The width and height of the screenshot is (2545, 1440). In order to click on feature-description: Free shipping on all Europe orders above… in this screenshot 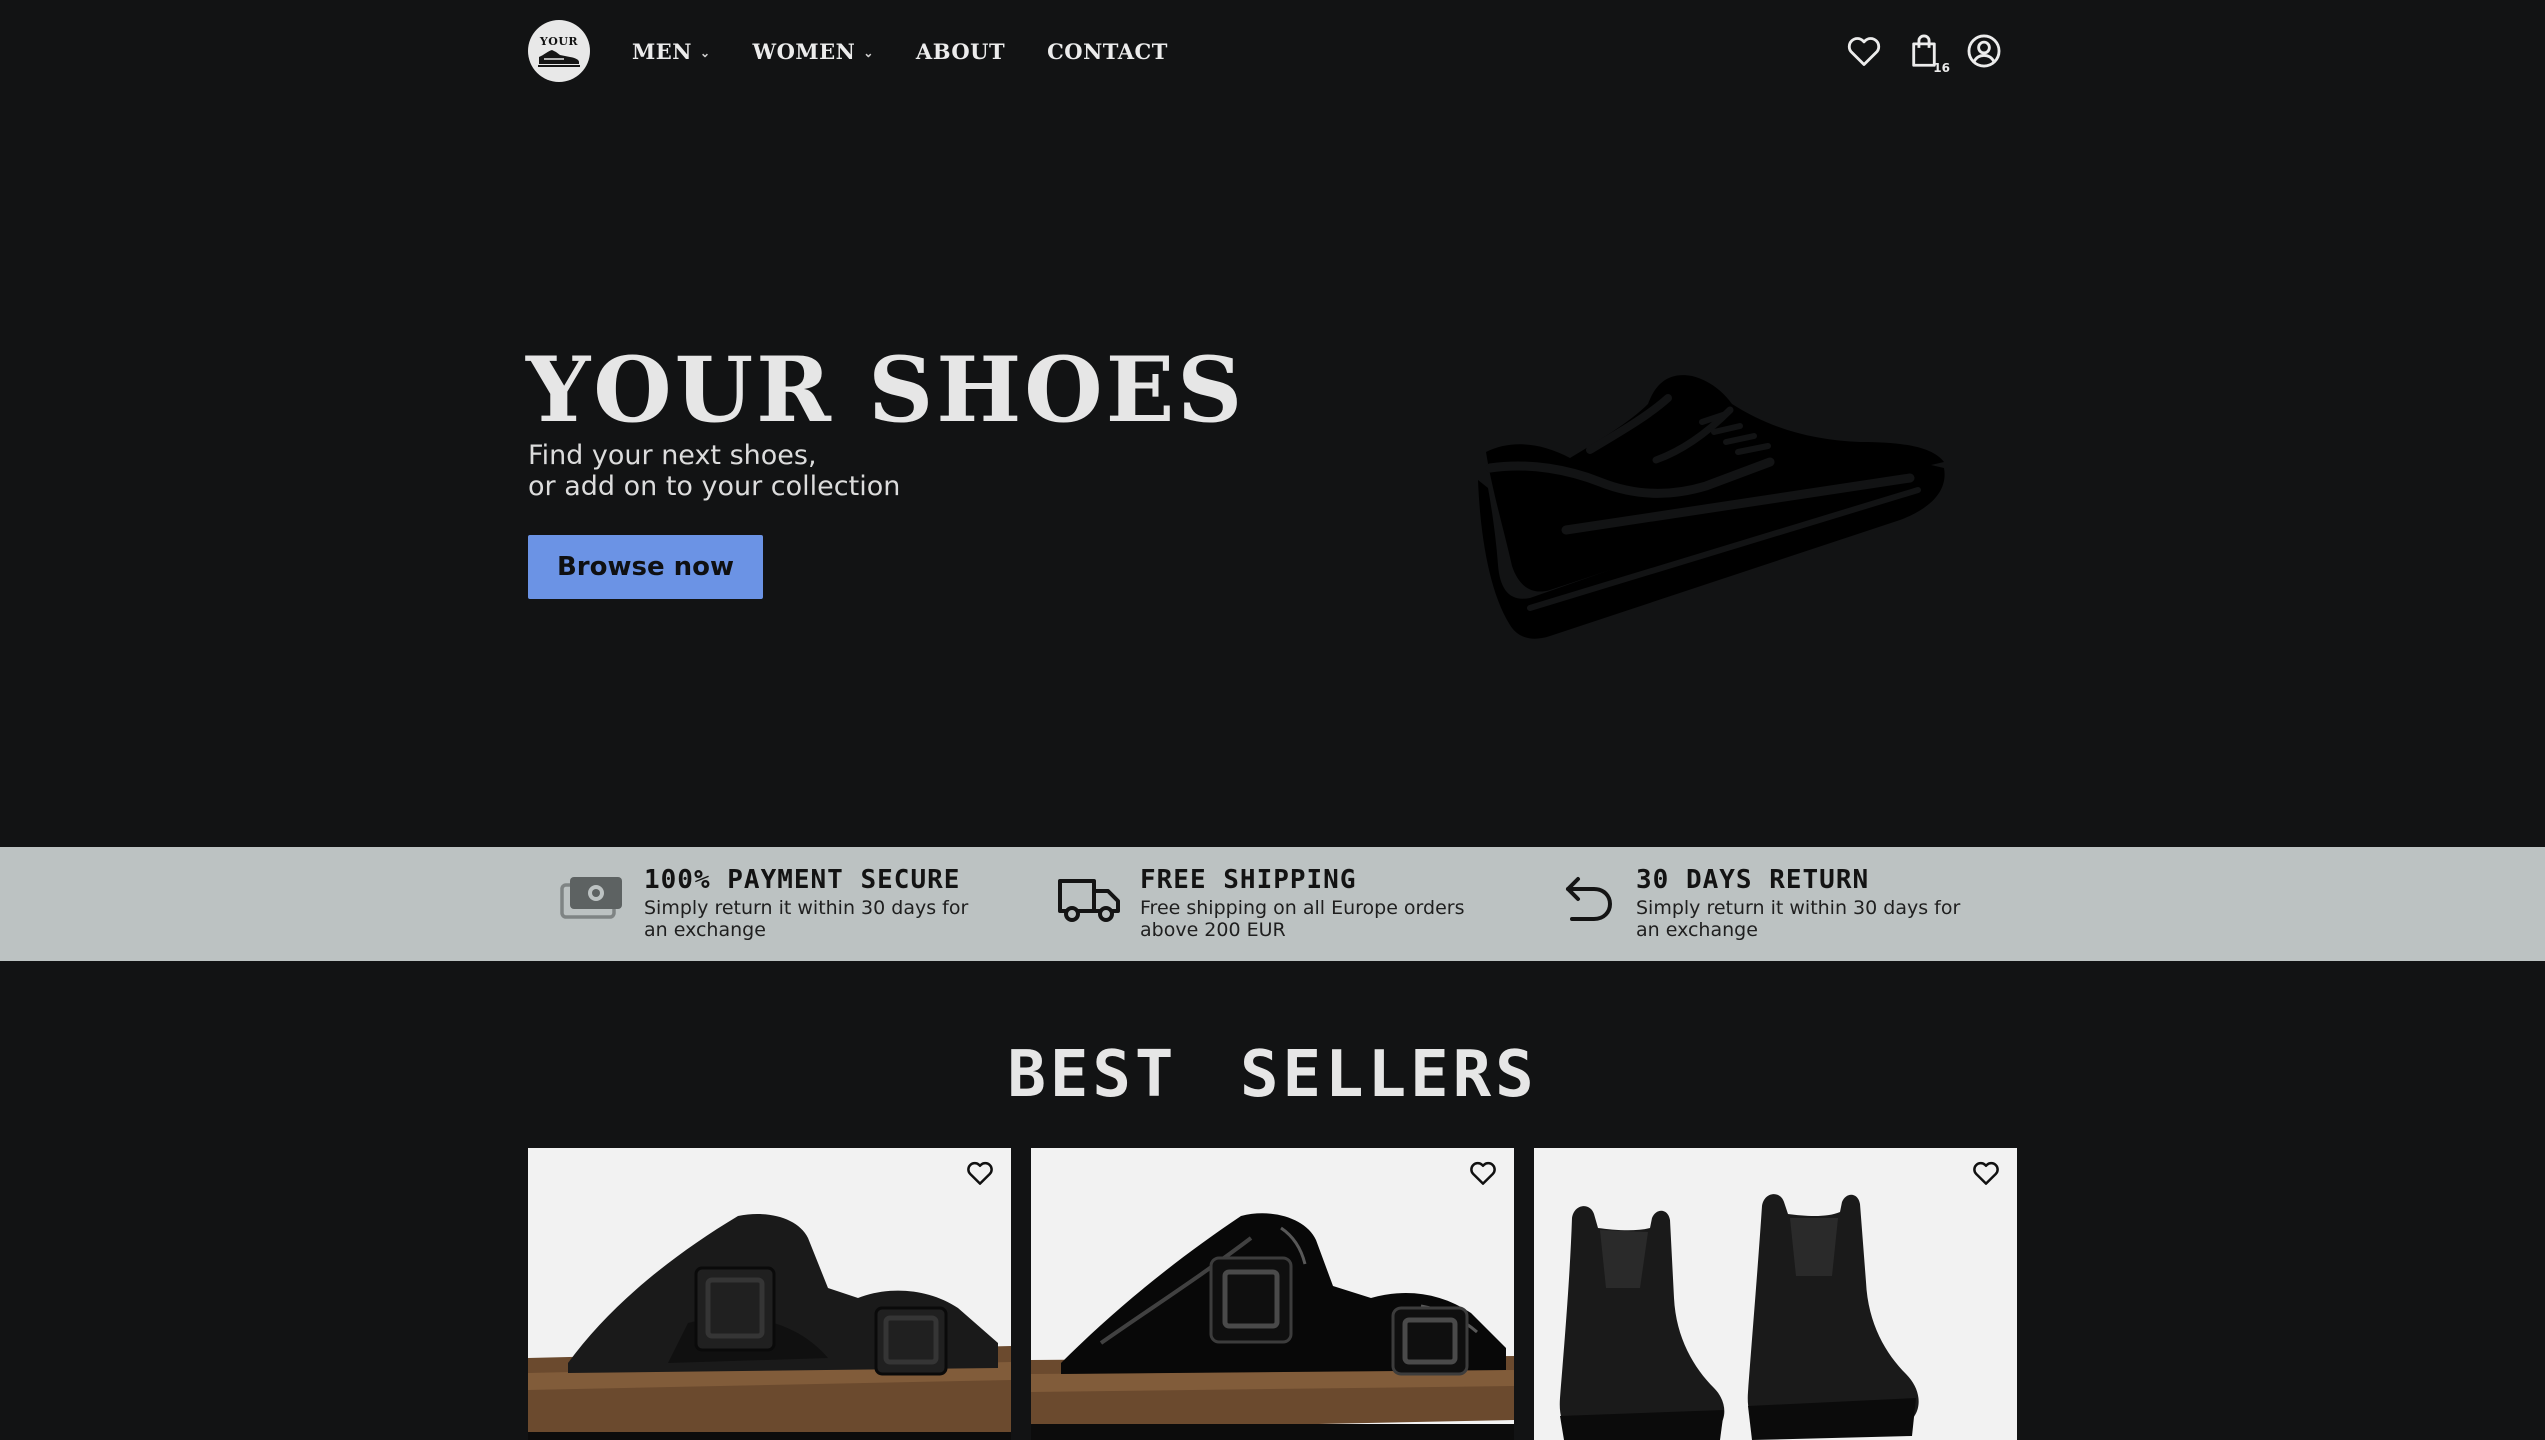, I will do `click(1302, 919)`.